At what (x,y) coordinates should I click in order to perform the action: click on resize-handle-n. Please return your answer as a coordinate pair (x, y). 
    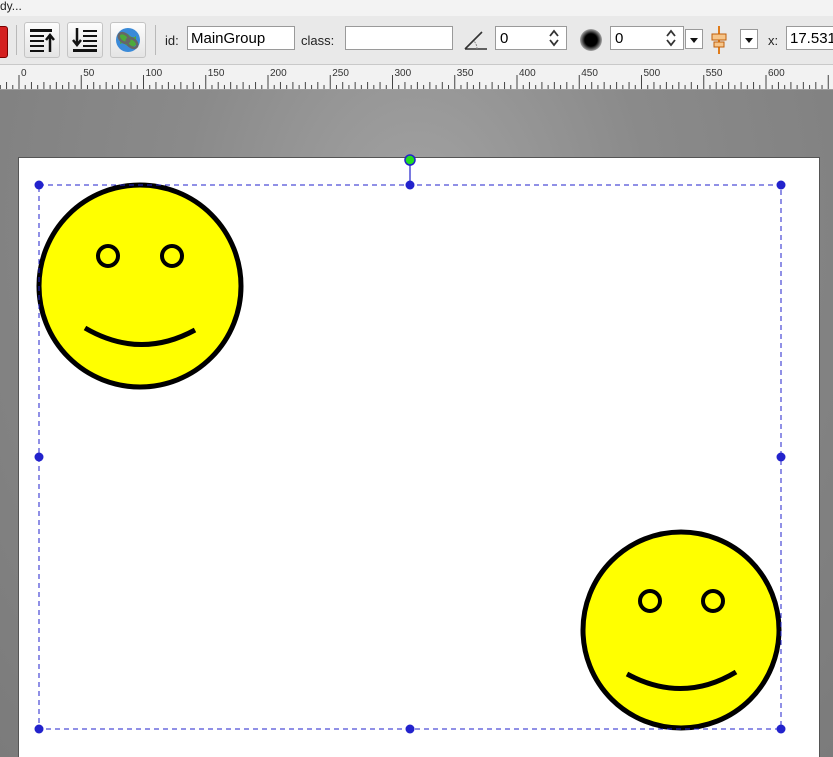
    Looking at the image, I should click on (410, 185).